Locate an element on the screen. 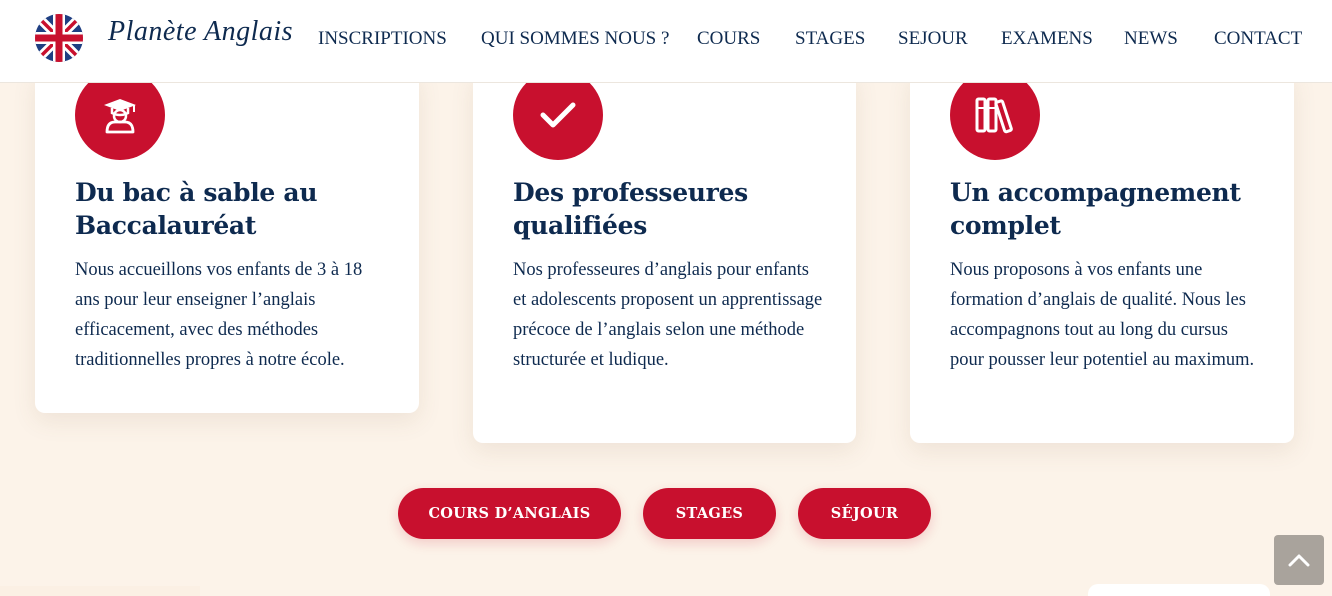  card-title: Des professeures qualifiées is located at coordinates (630, 209).